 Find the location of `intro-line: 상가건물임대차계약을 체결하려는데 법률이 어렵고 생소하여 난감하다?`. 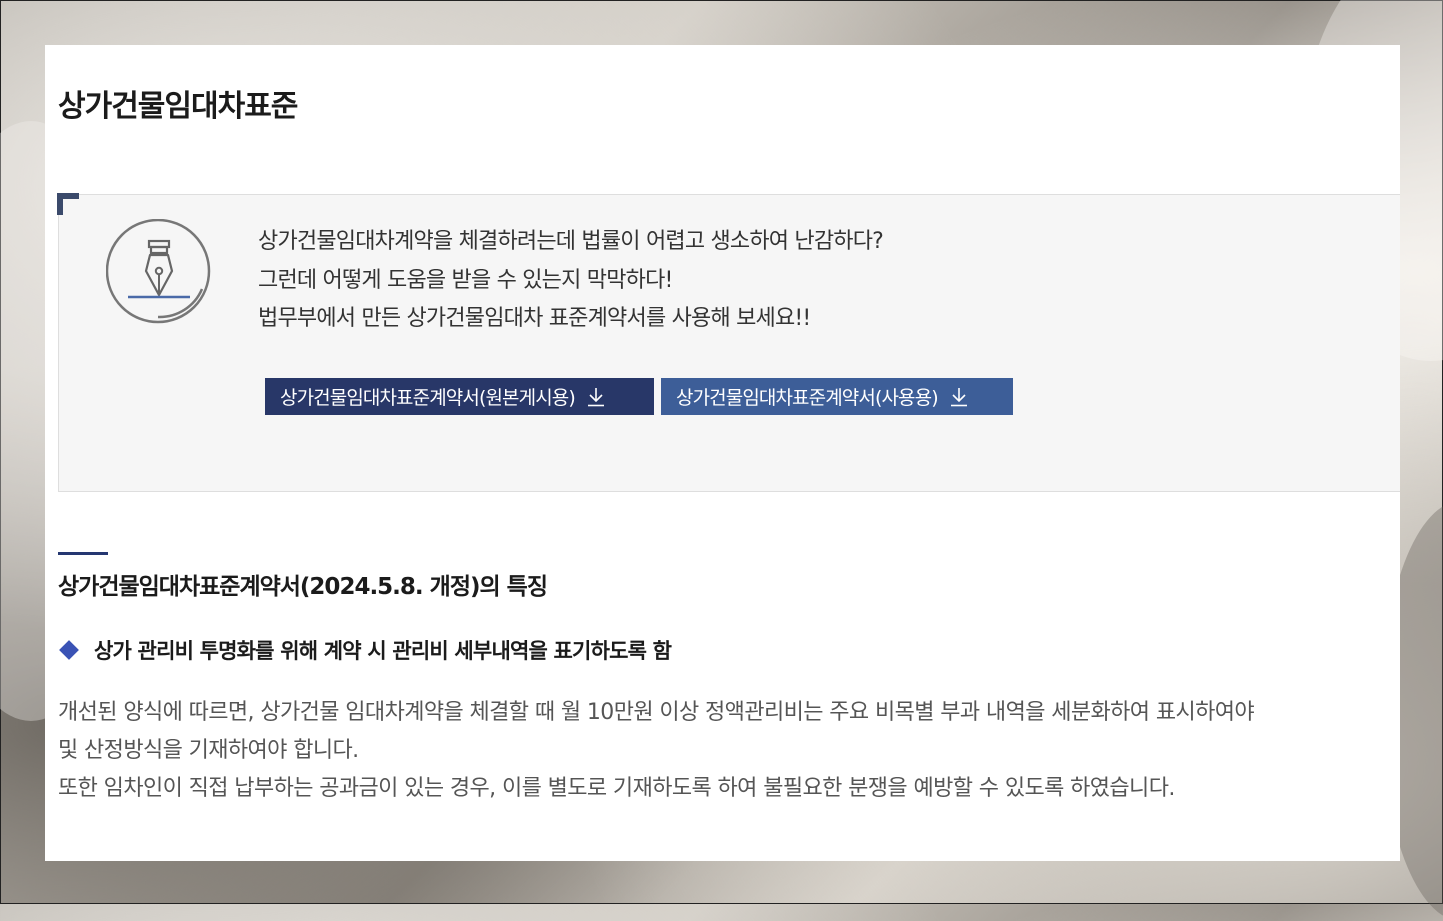

intro-line: 상가건물임대차계약을 체결하려는데 법률이 어렵고 생소하여 난감하다? is located at coordinates (571, 241).